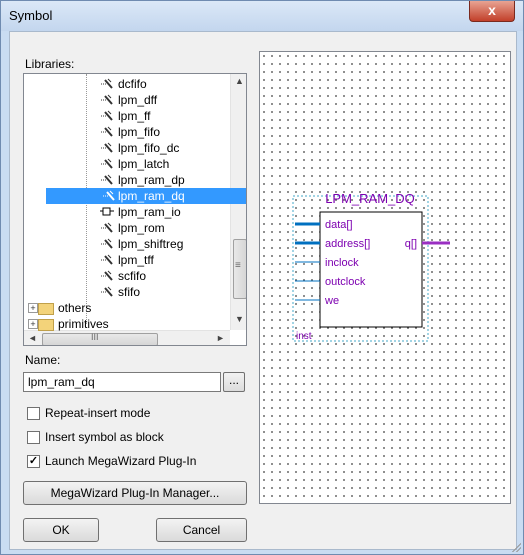 This screenshot has height=555, width=524. Describe the element at coordinates (129, 292) in the screenshot. I see `tree-item-label: sfifo` at that location.